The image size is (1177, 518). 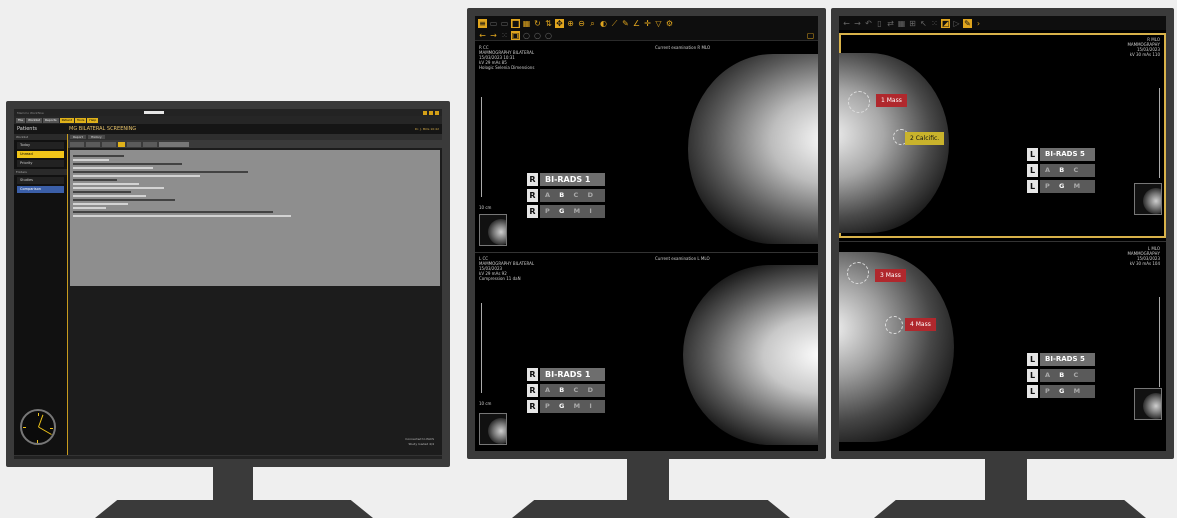 I want to click on active-tool-icon: ▣, so click(x=515, y=35).